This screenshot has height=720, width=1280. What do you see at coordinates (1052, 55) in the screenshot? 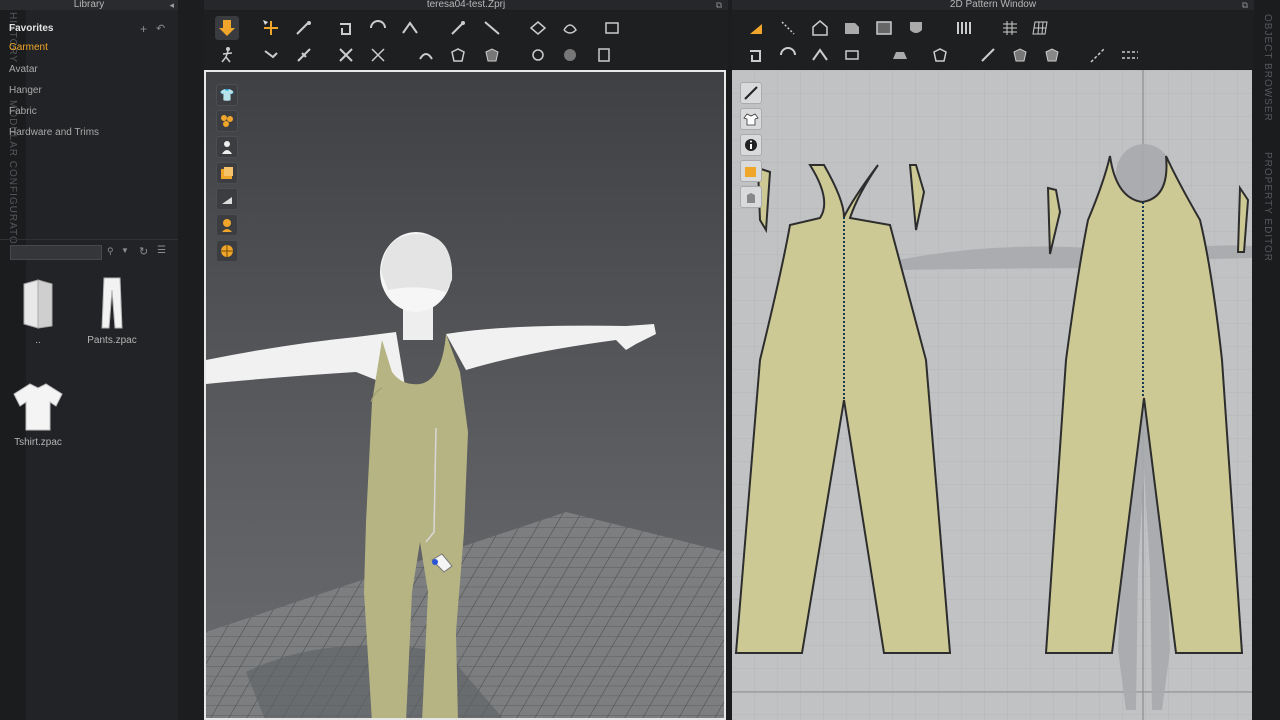
I see `checker-2d-icon` at bounding box center [1052, 55].